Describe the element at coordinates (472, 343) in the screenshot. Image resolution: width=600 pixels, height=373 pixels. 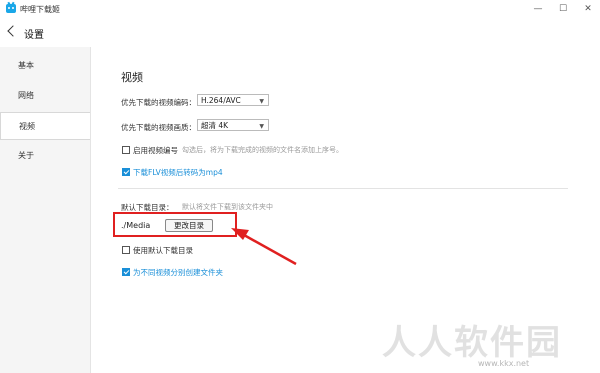
I see `watermark-logo: 人人软件园` at that location.